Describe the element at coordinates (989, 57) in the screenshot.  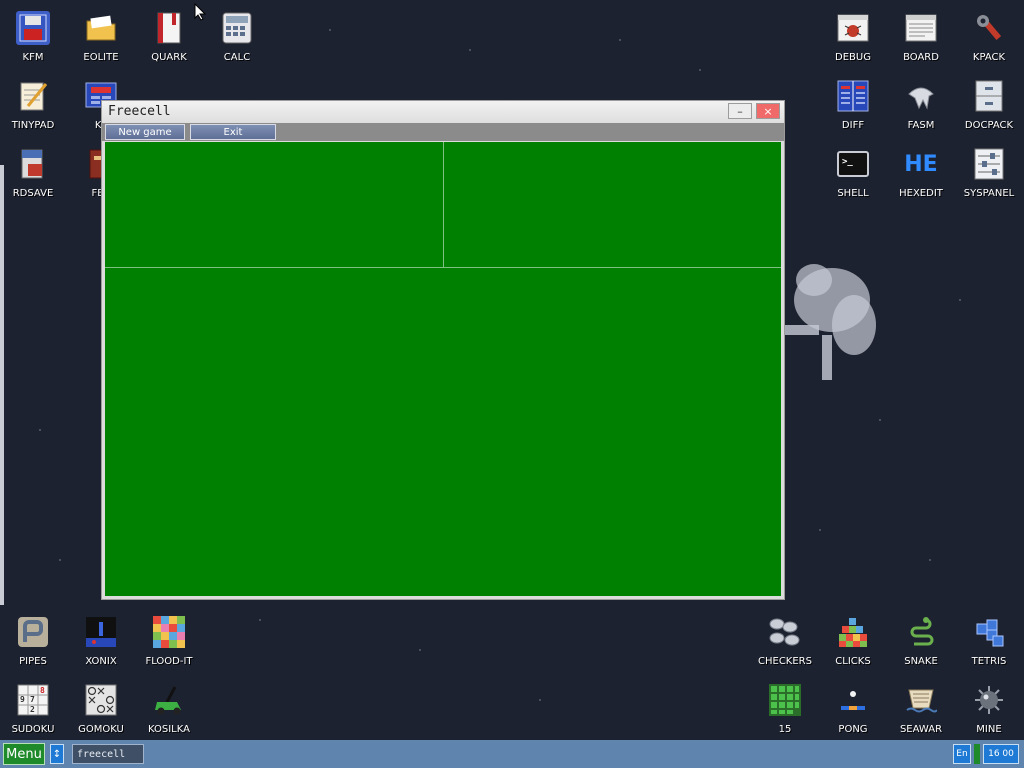
I see `icon-label: KPACK` at that location.